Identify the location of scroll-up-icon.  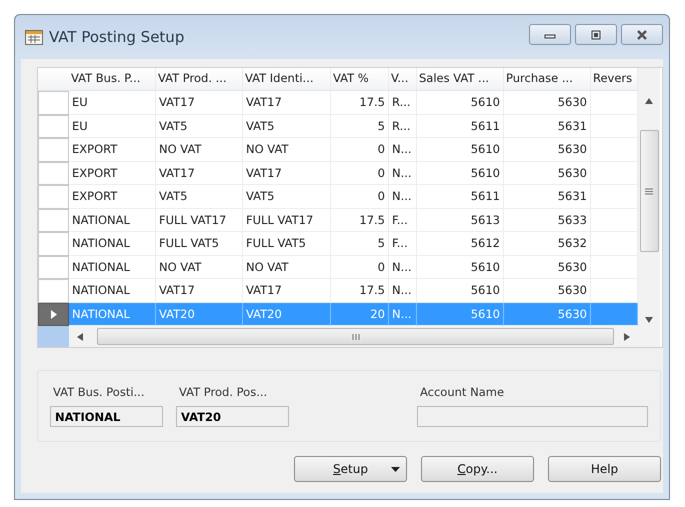
(649, 101).